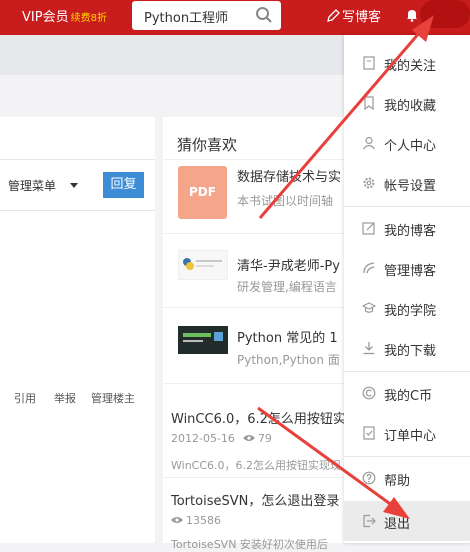 The image size is (470, 552). Describe the element at coordinates (287, 287) in the screenshot. I see `rec-desc: 研发管理,编程语言` at that location.